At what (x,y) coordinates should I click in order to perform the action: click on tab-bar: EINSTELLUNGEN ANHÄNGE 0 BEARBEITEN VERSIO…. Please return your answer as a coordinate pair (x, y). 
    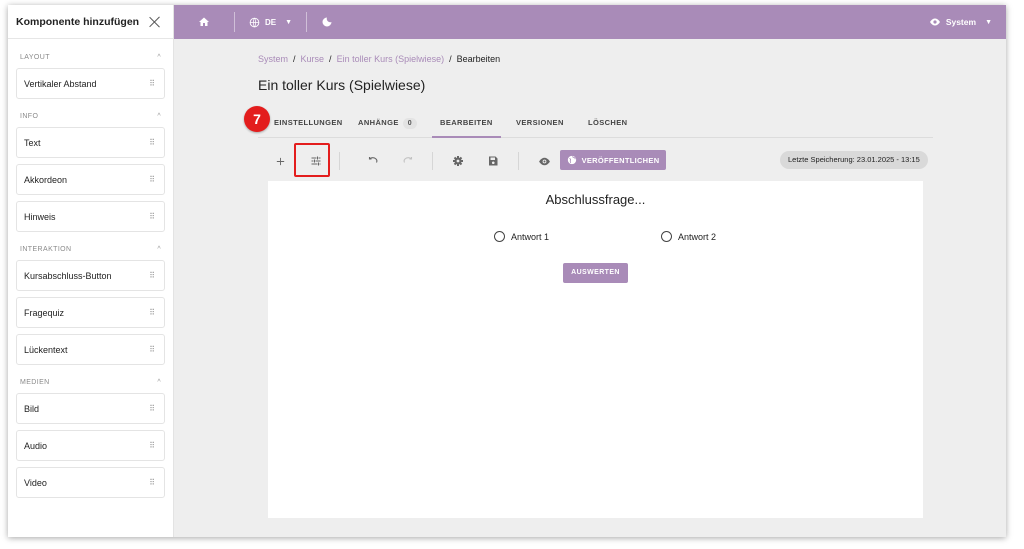
    Looking at the image, I should click on (595, 125).